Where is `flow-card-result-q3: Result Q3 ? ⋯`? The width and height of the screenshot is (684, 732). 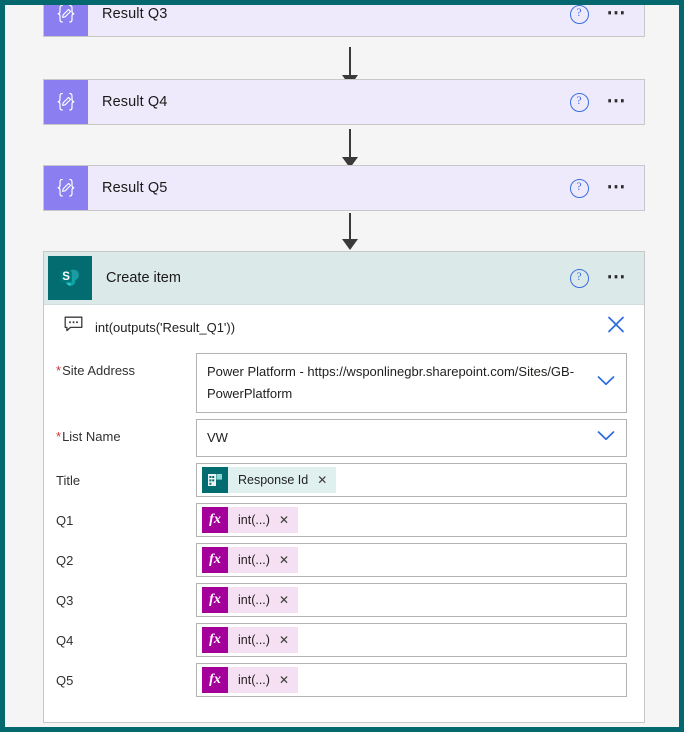
flow-card-result-q3: Result Q3 ? ⋯ is located at coordinates (344, 21).